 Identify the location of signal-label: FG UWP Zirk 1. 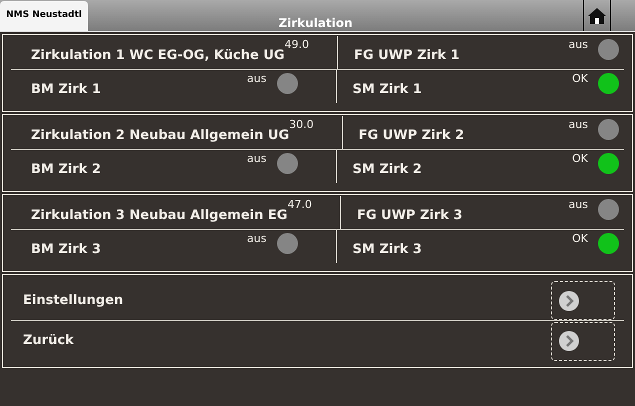
(407, 56).